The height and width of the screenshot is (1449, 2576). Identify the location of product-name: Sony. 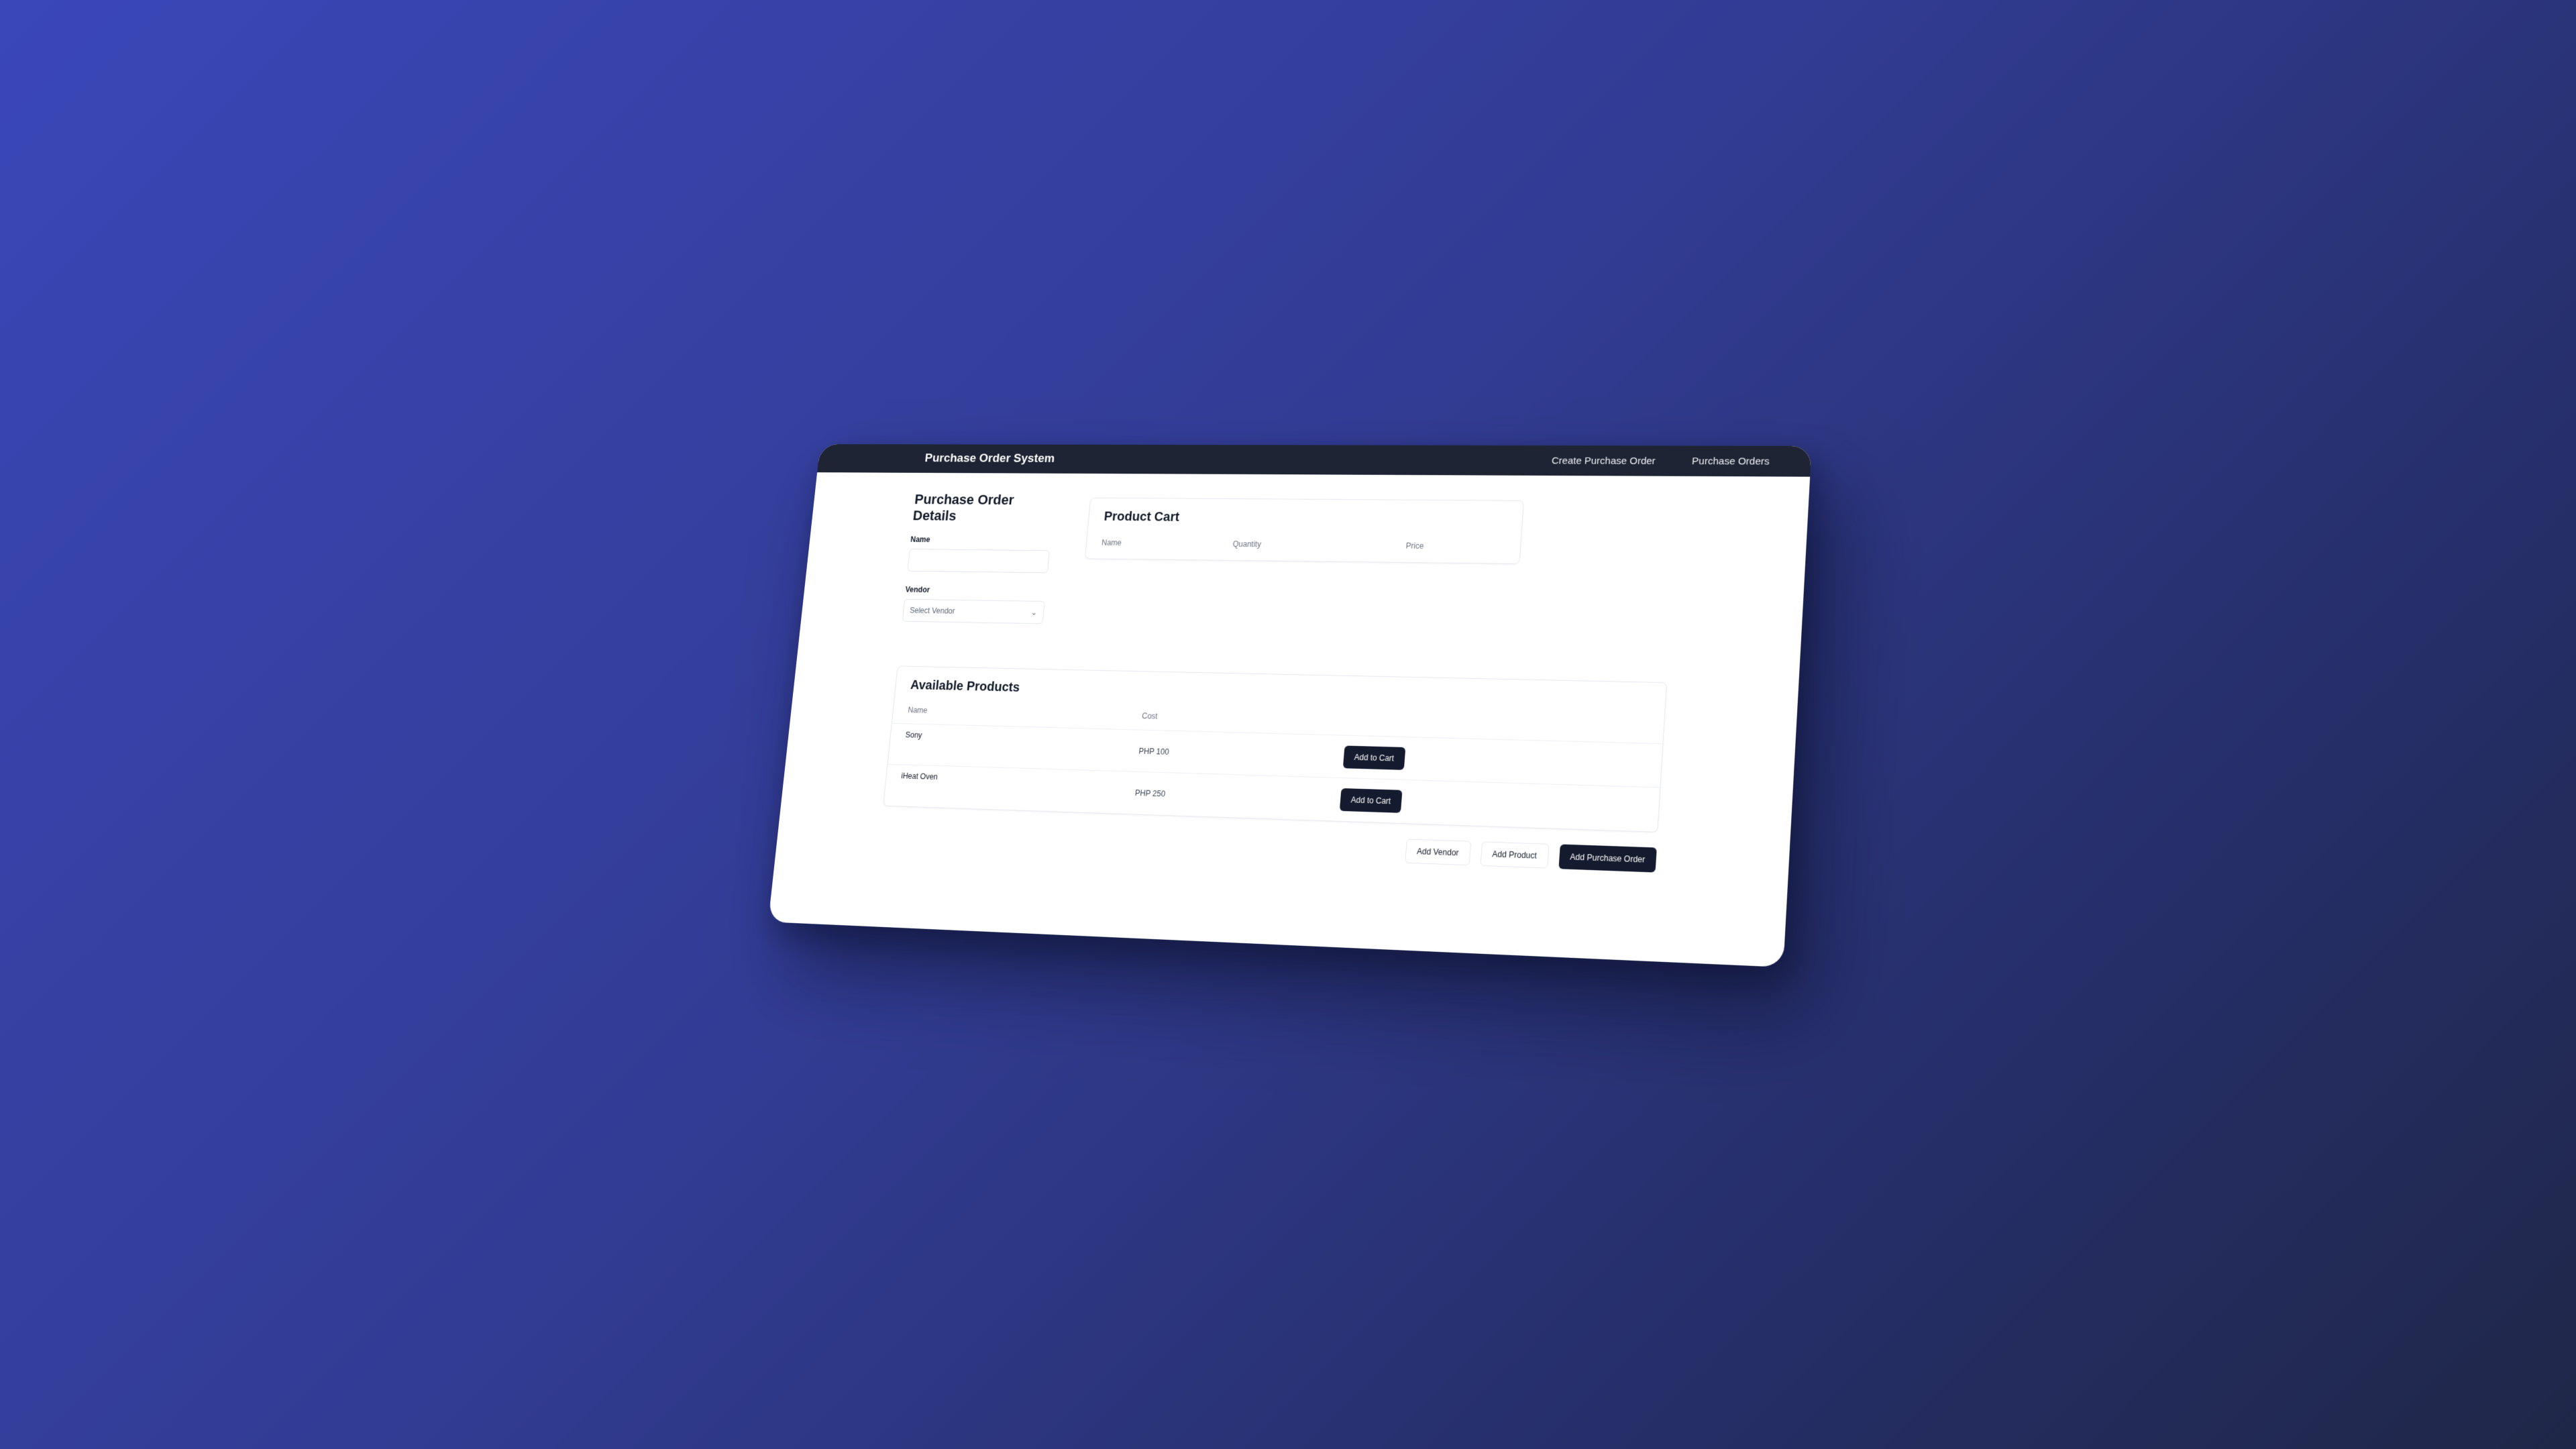
(914, 735).